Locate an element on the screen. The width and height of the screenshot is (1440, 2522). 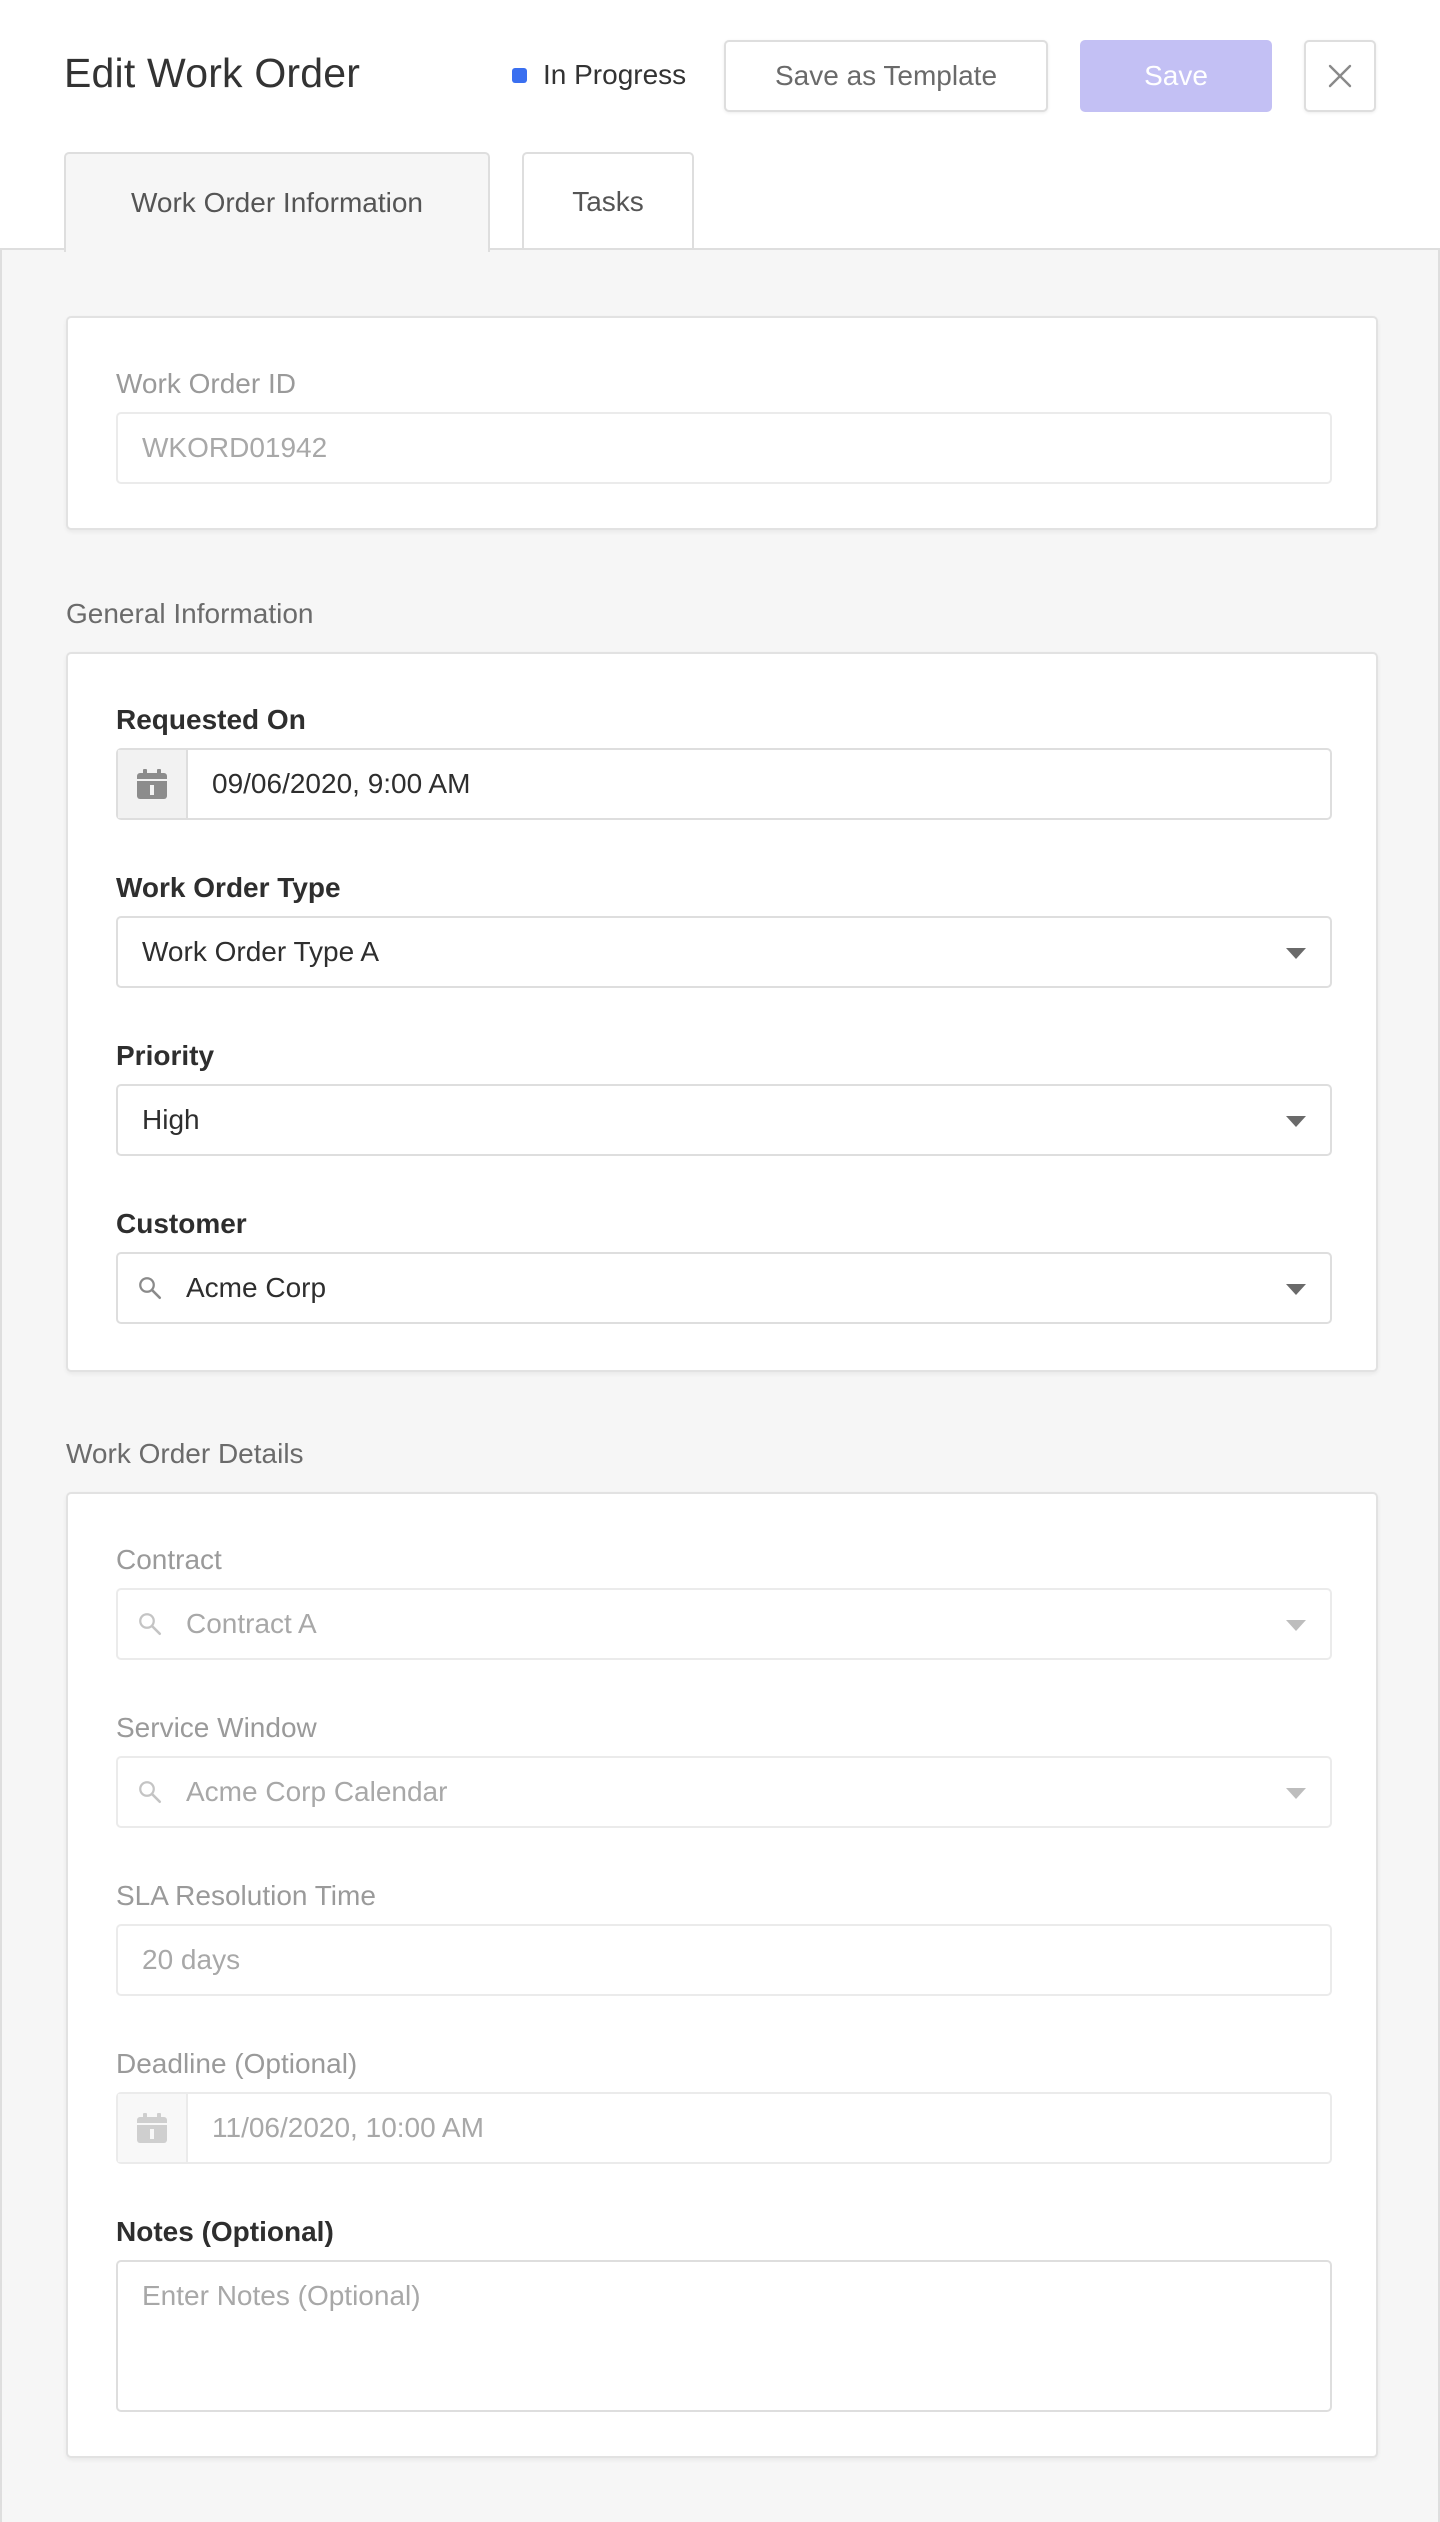
save-as-template-button: Save as Template is located at coordinates (886, 76).